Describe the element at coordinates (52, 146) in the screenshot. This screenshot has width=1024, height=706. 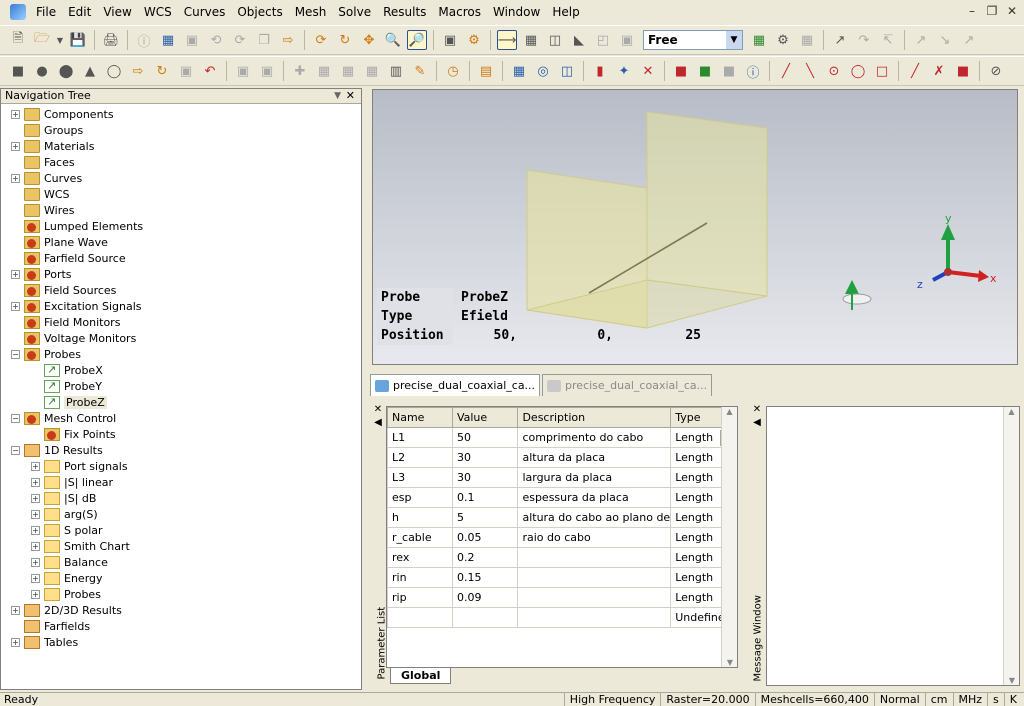
I see `tree-item: + Materials` at that location.